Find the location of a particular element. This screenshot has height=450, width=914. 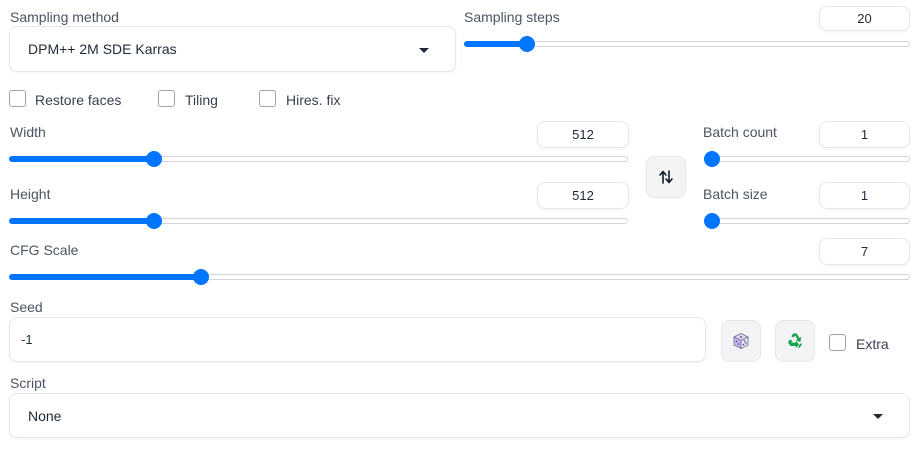

sampling-method-select: DPM++ 2M SDE Karras is located at coordinates (232, 49).